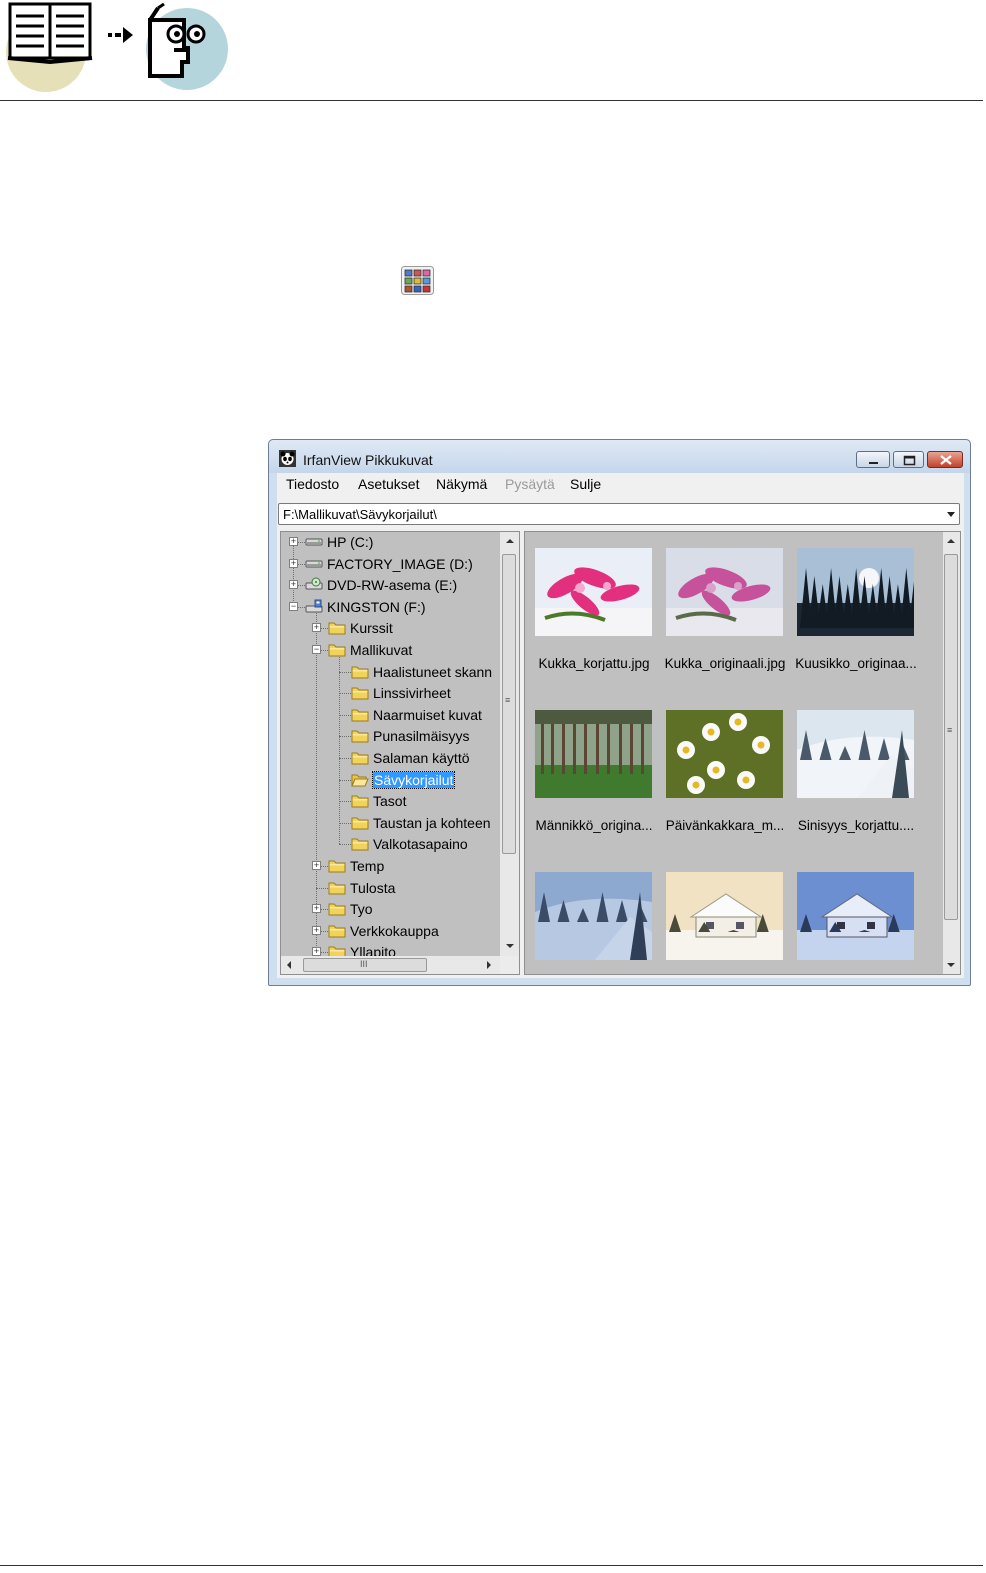 This screenshot has height=1573, width=986. What do you see at coordinates (396, 628) in the screenshot?
I see `tree-node: + Kurssit` at bounding box center [396, 628].